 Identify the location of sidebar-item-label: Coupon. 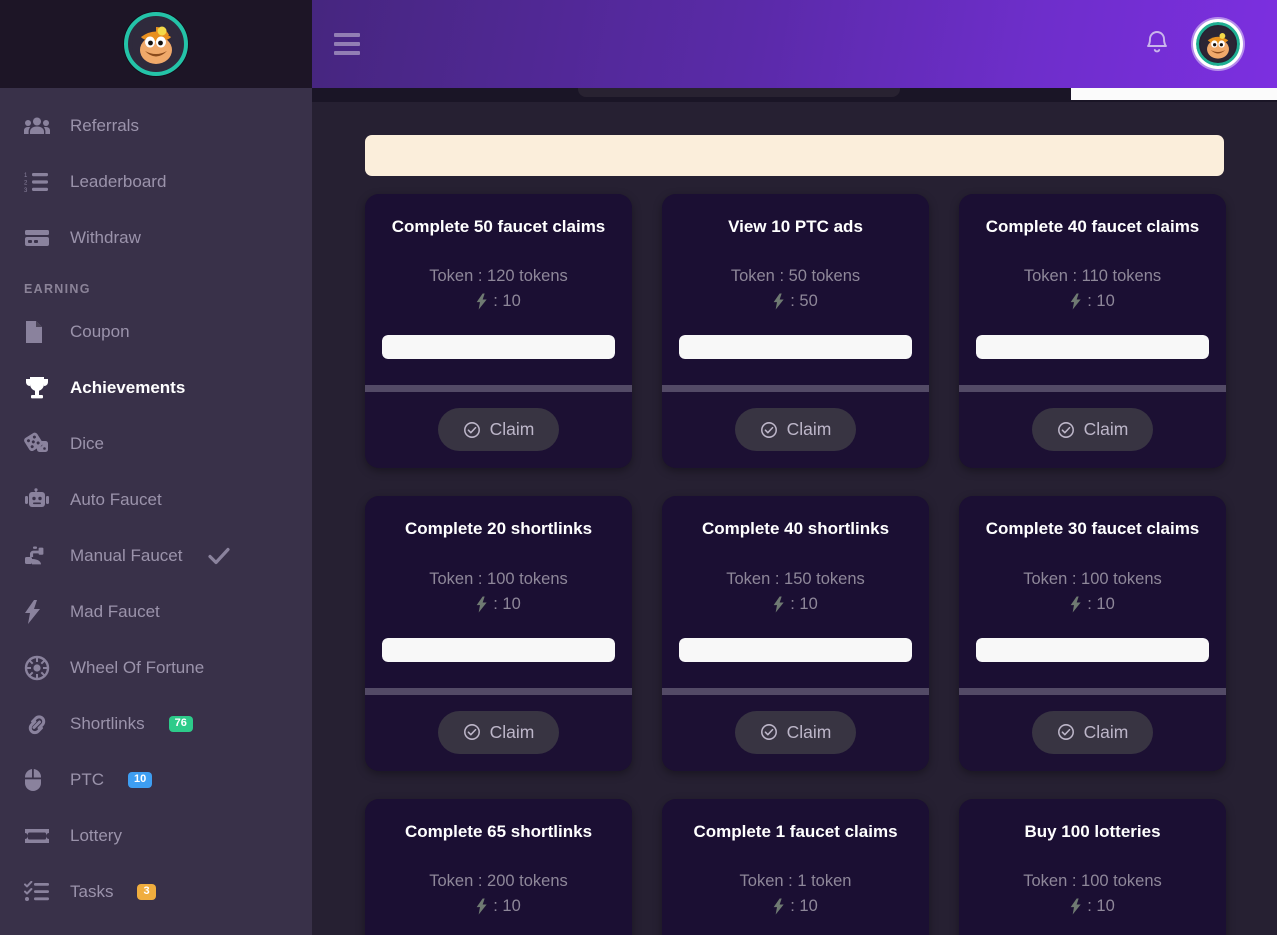
(100, 331).